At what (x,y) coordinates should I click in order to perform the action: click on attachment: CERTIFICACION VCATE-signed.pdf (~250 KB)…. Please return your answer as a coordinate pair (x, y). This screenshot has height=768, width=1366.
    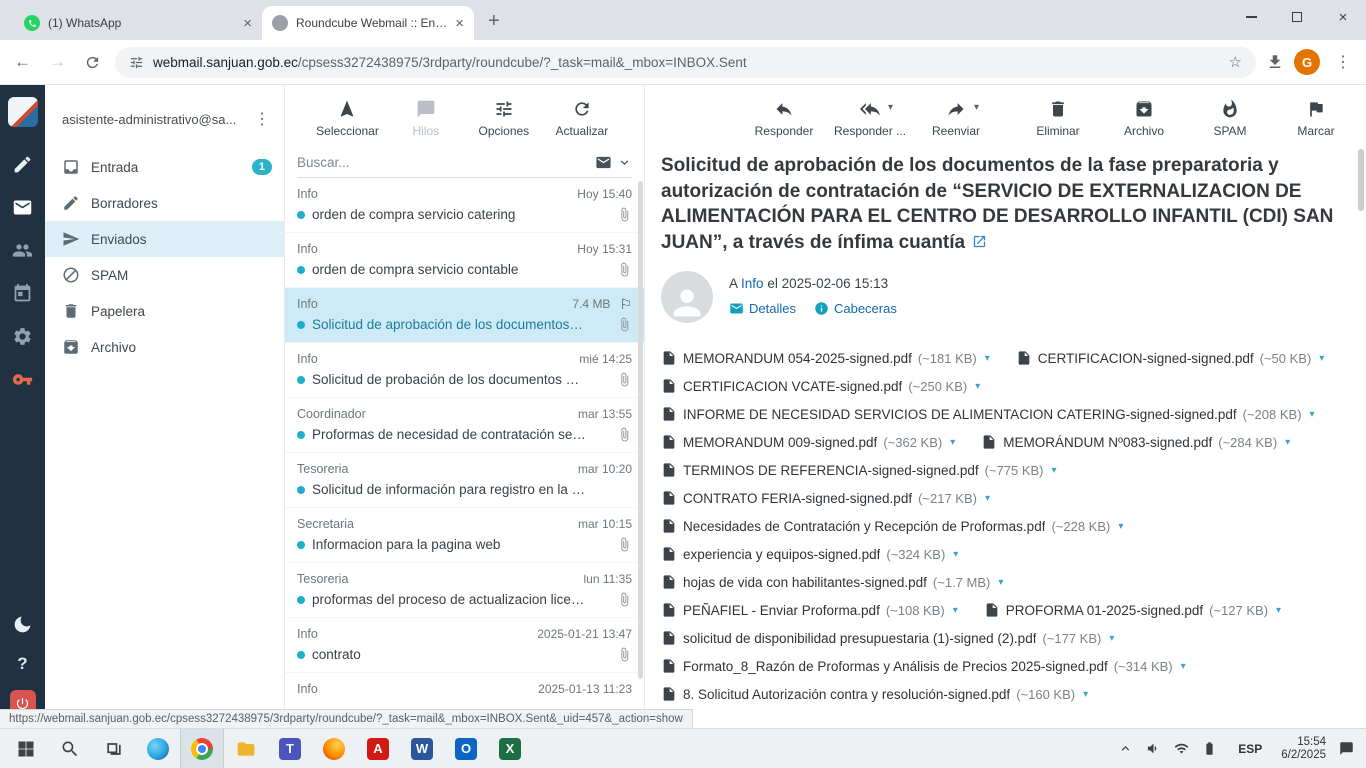
    Looking at the image, I should click on (820, 386).